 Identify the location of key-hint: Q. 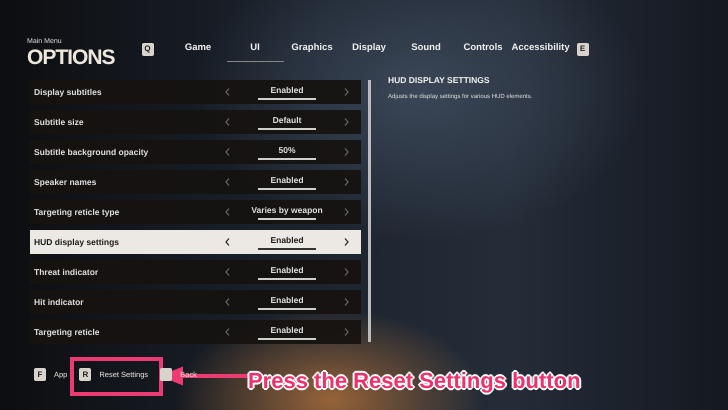
(148, 49).